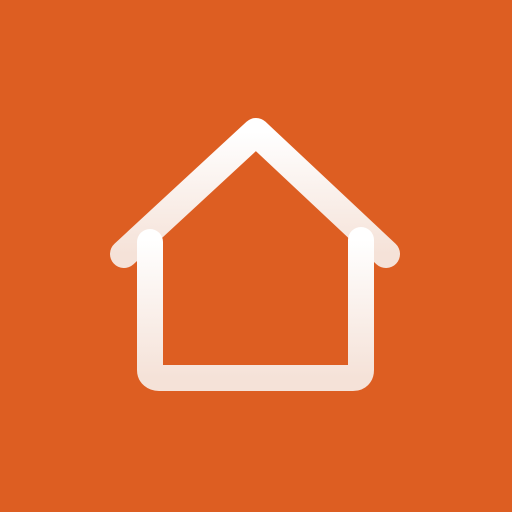  I want to click on house-body, so click(255, 309).